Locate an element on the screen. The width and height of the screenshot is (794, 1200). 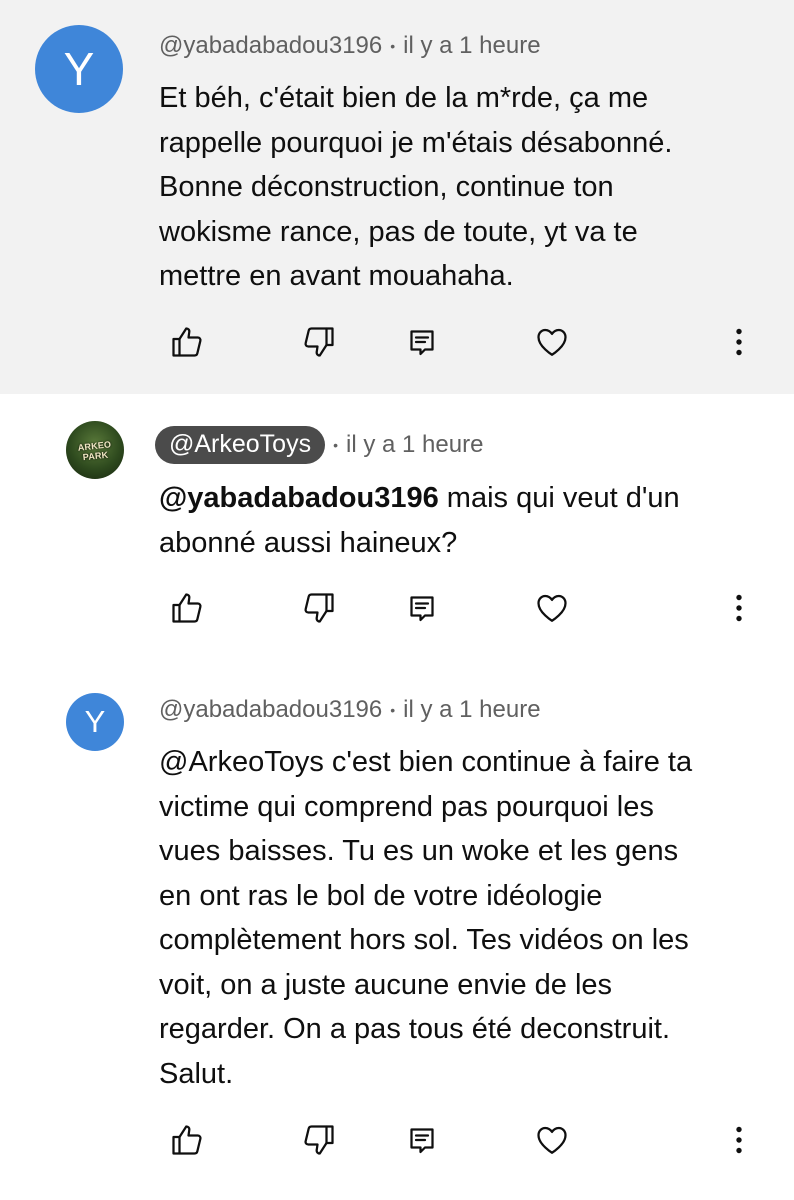
avatar-logo-text: ARKEO PARK is located at coordinates (94, 451).